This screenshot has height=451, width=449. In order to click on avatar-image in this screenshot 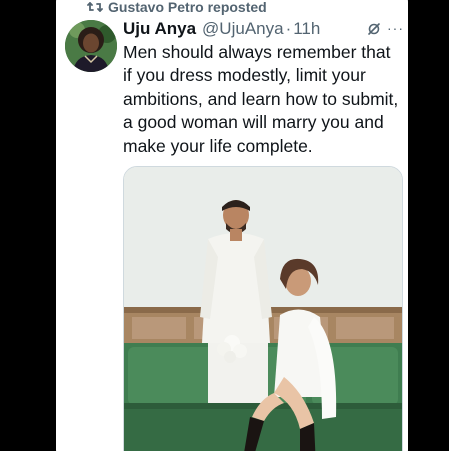, I will do `click(91, 46)`.